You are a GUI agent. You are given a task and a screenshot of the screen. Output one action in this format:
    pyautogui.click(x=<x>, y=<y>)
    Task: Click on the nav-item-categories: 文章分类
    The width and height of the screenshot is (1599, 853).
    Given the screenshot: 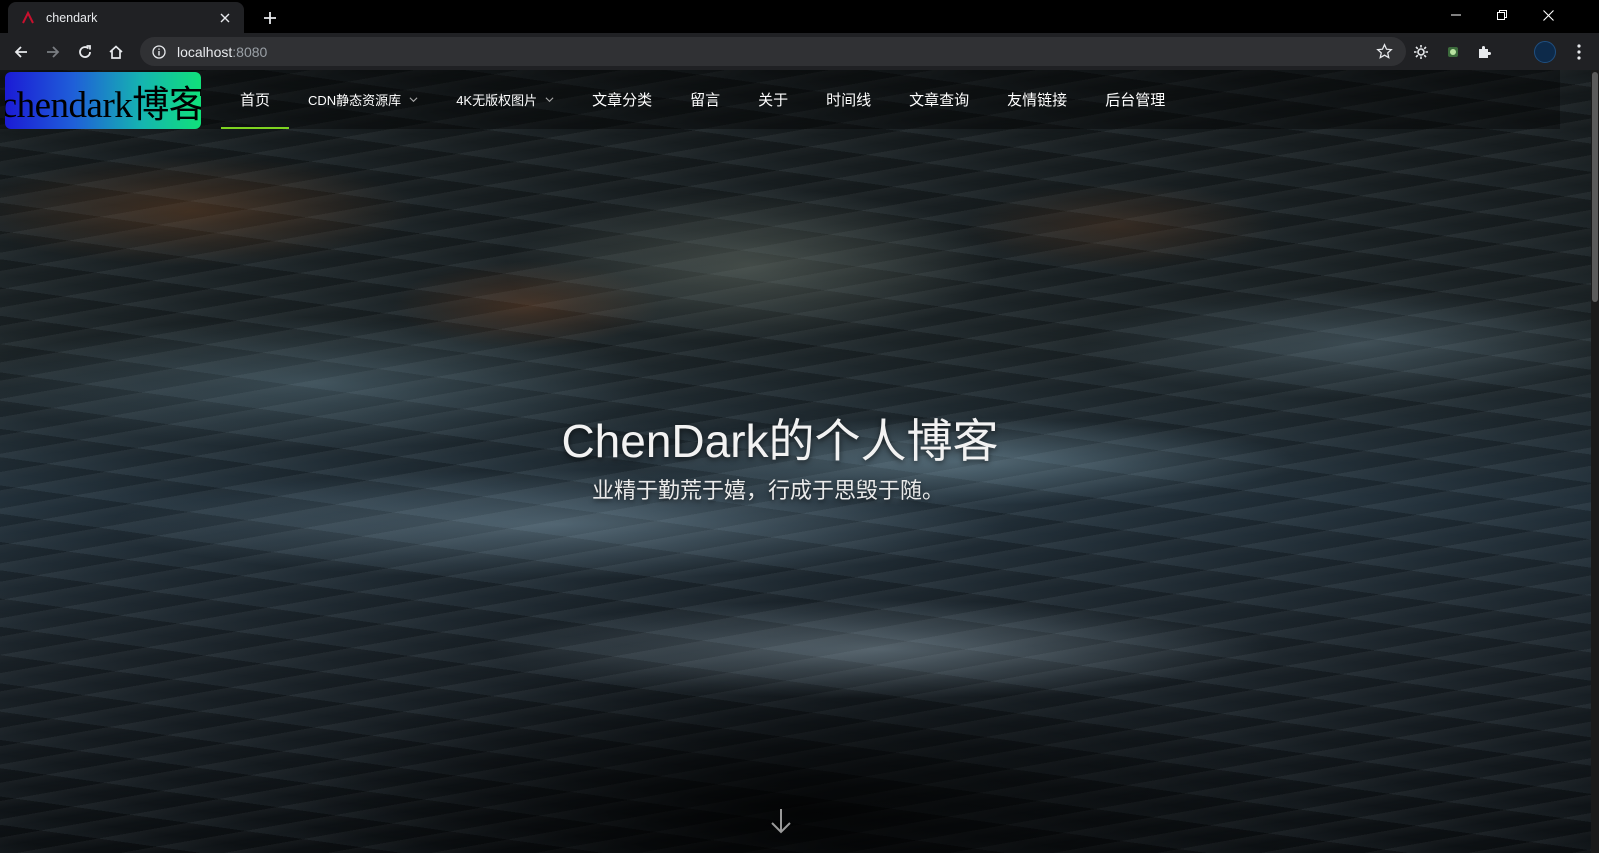 What is the action you would take?
    pyautogui.click(x=622, y=99)
    